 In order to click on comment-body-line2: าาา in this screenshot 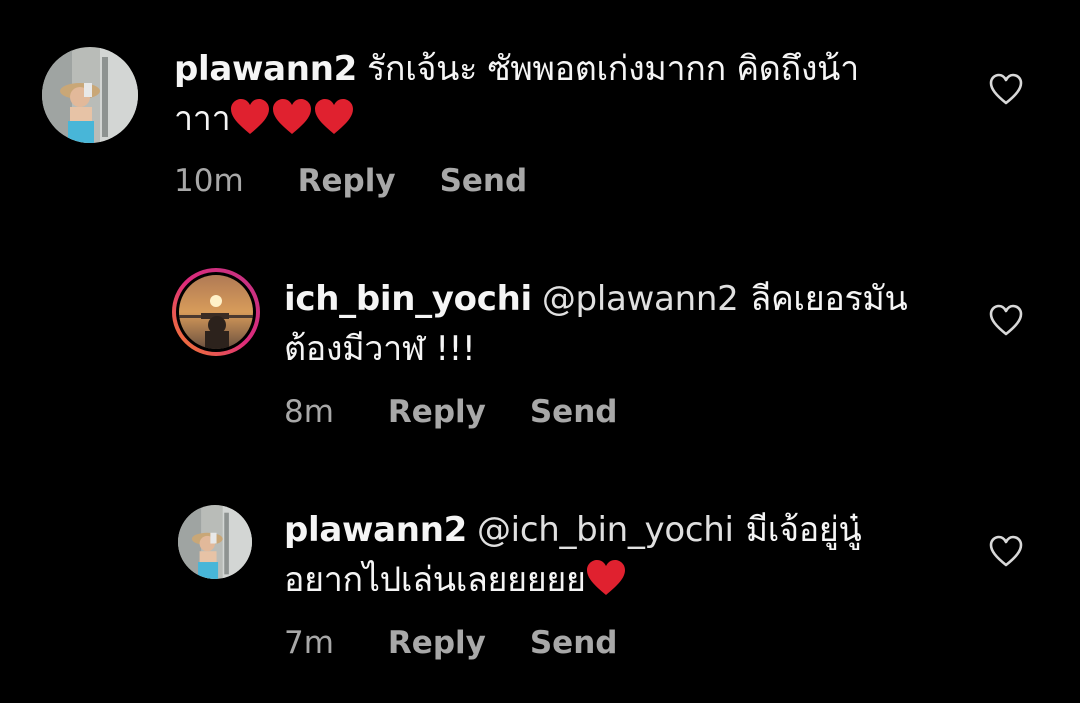, I will do `click(202, 119)`.